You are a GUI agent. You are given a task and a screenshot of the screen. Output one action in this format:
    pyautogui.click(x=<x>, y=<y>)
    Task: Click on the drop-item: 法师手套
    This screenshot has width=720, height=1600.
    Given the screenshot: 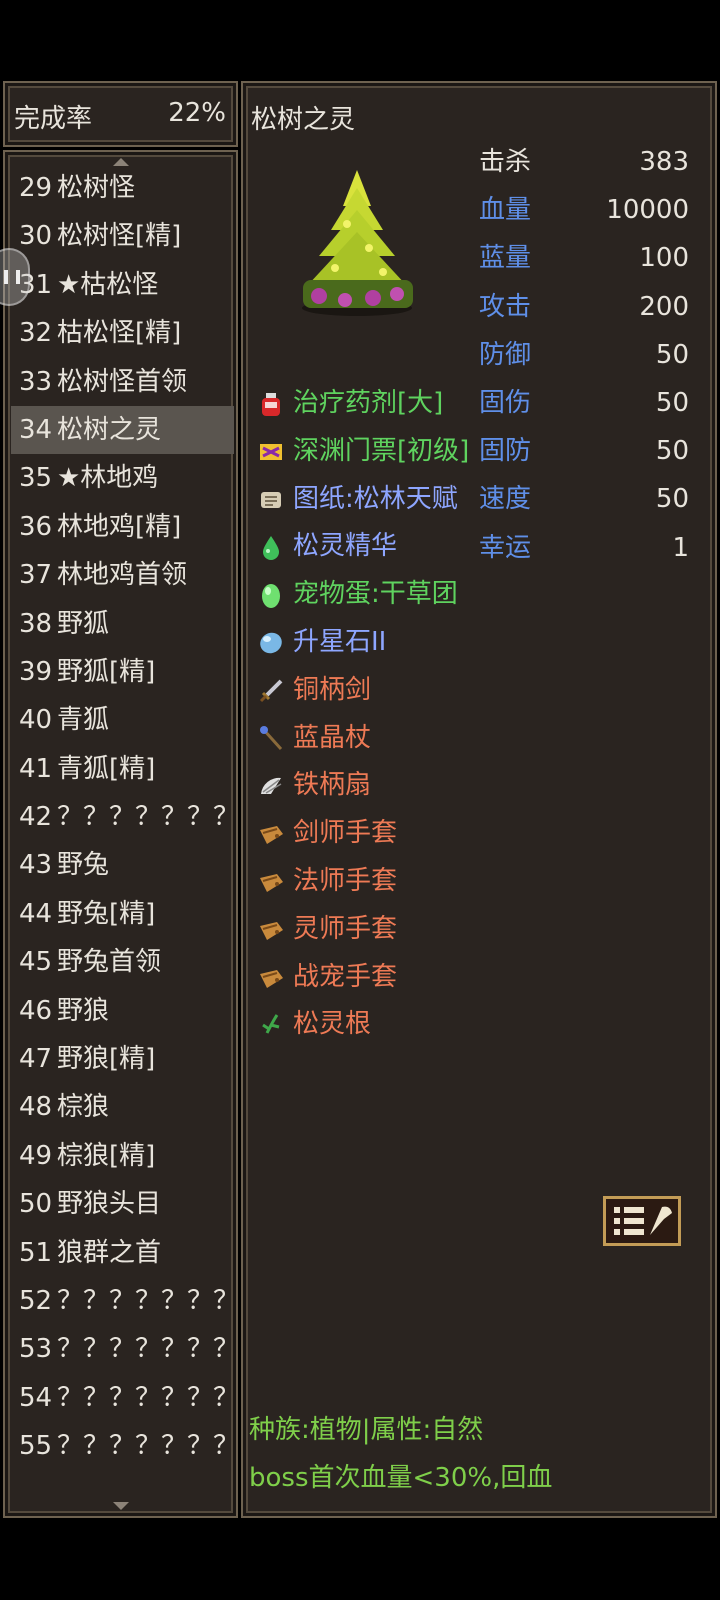 What is the action you would take?
    pyautogui.click(x=377, y=882)
    